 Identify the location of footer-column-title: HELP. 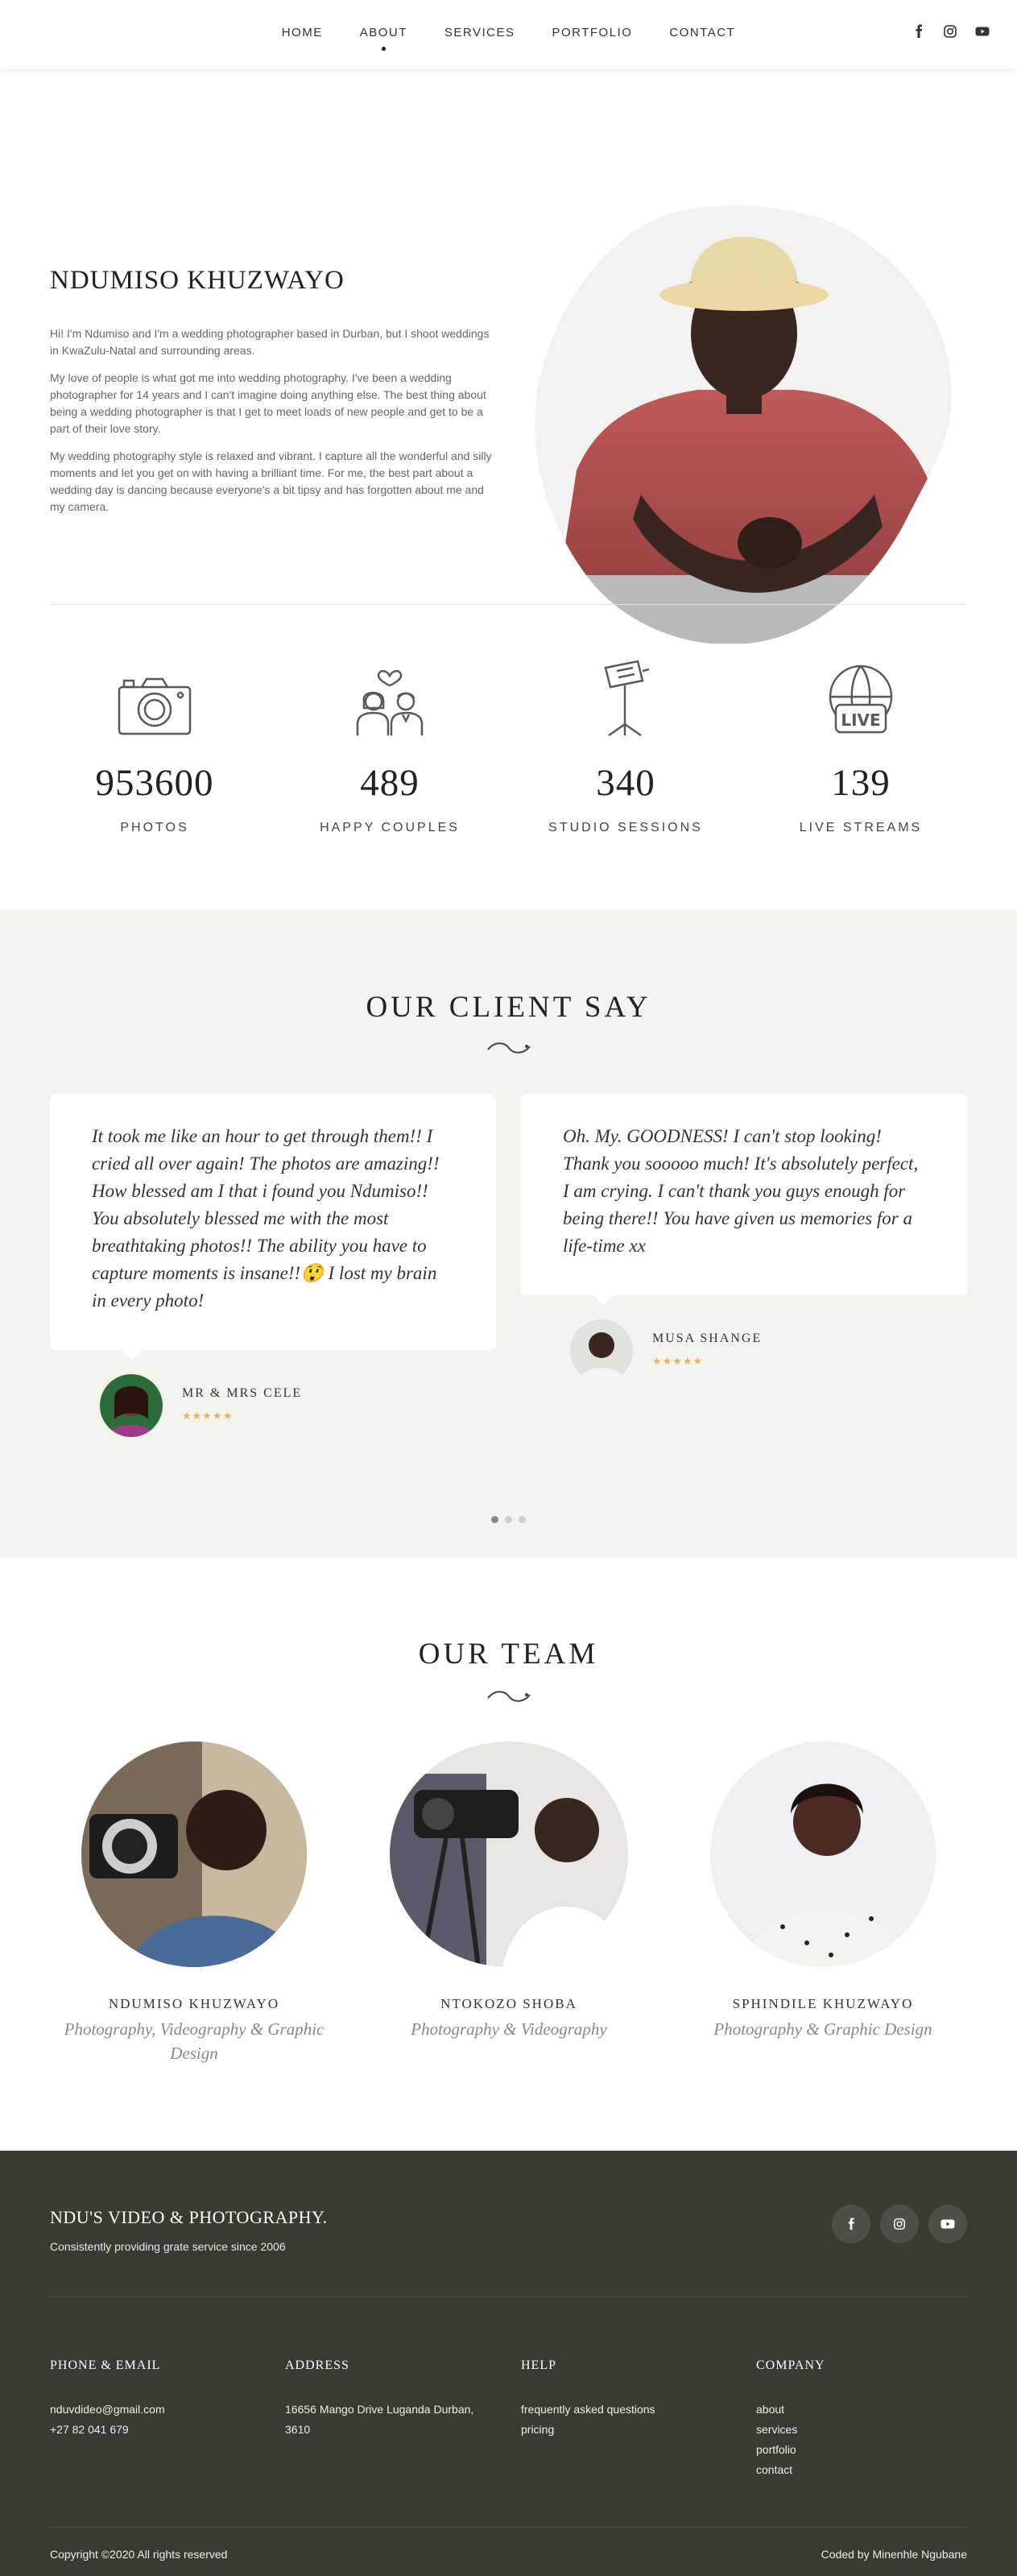
(539, 2365).